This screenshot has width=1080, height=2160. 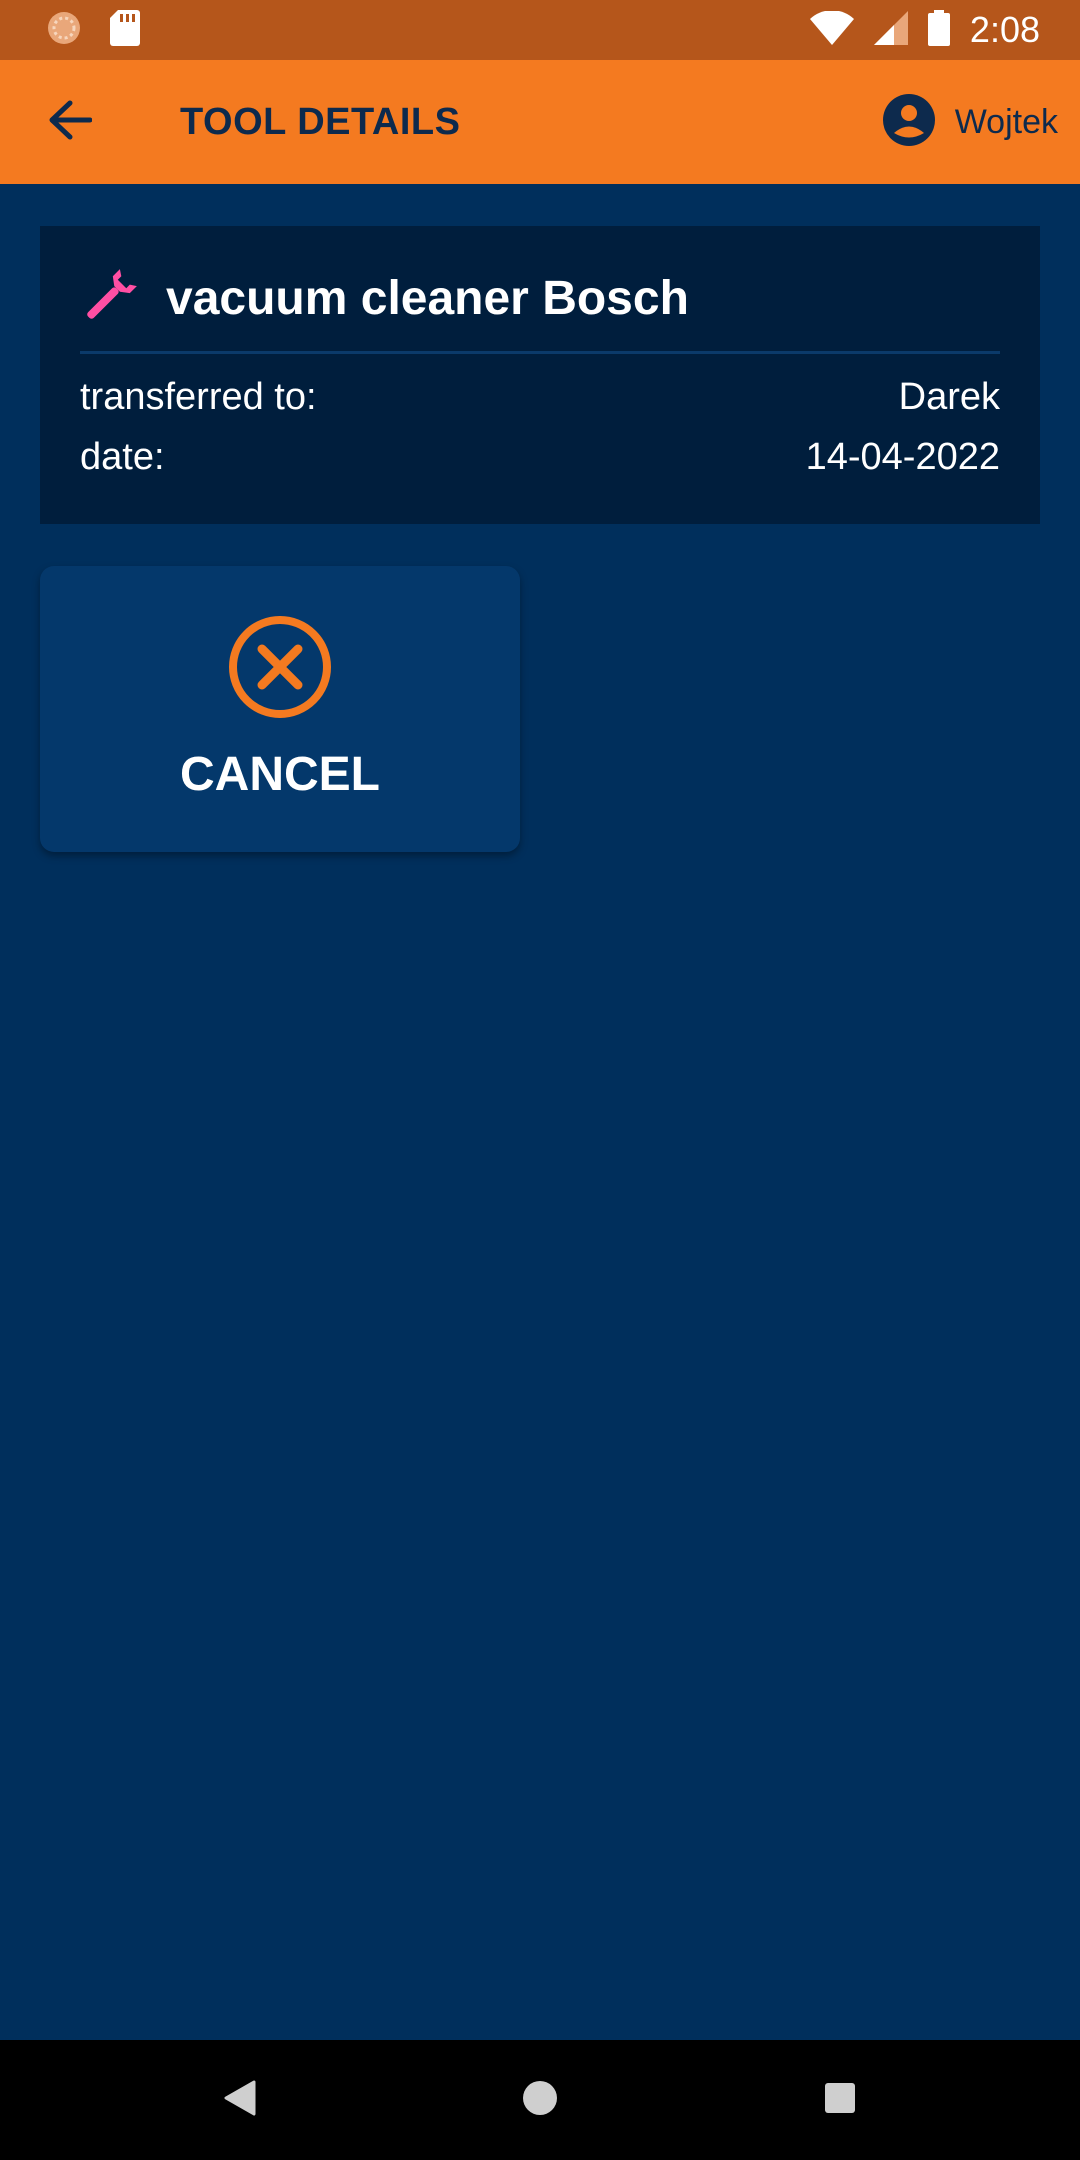 What do you see at coordinates (198, 397) in the screenshot?
I see `info-label: transferred to:` at bounding box center [198, 397].